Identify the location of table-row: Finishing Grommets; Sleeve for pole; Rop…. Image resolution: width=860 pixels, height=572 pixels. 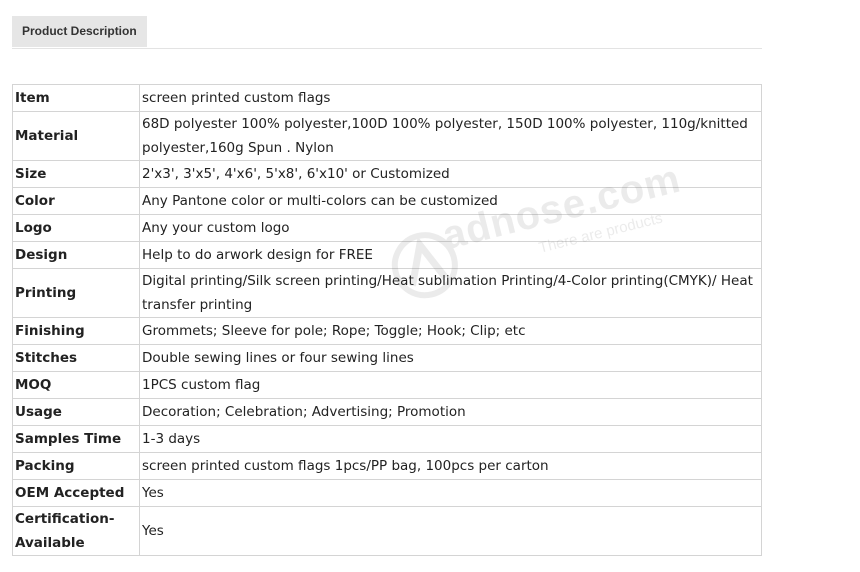
(387, 331).